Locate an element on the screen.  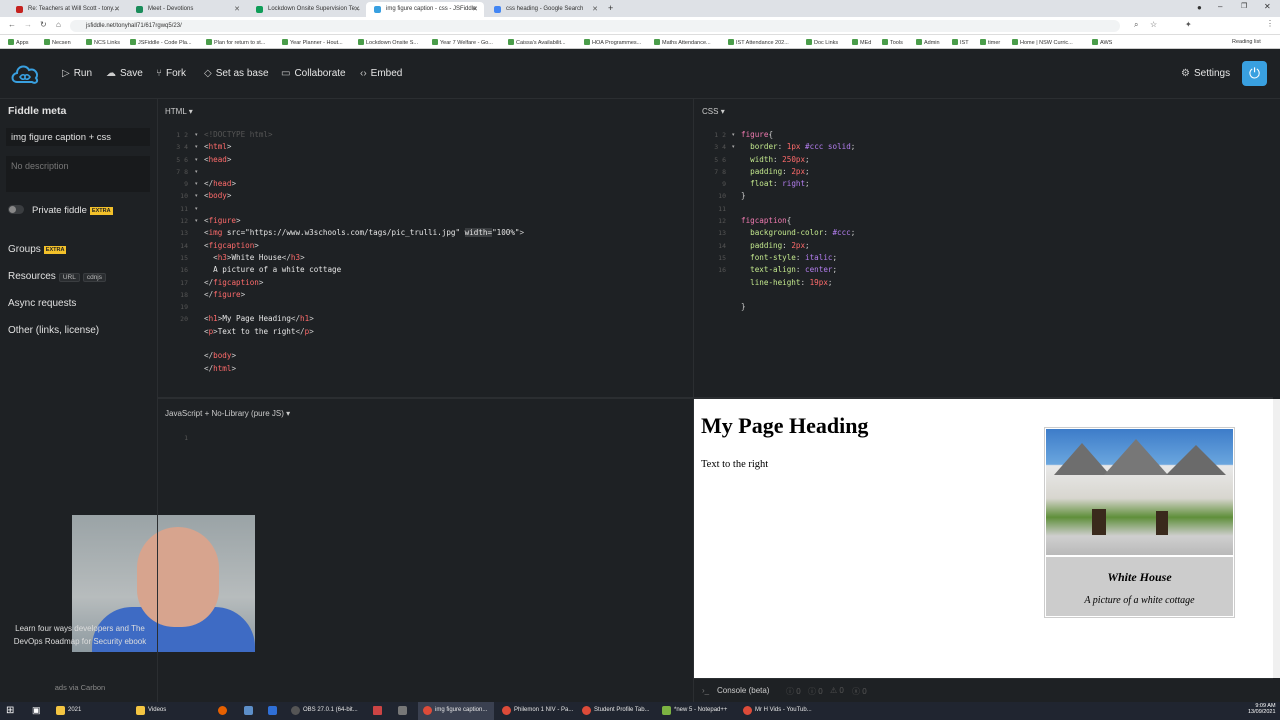
bookmark: IST is located at coordinates (960, 42).